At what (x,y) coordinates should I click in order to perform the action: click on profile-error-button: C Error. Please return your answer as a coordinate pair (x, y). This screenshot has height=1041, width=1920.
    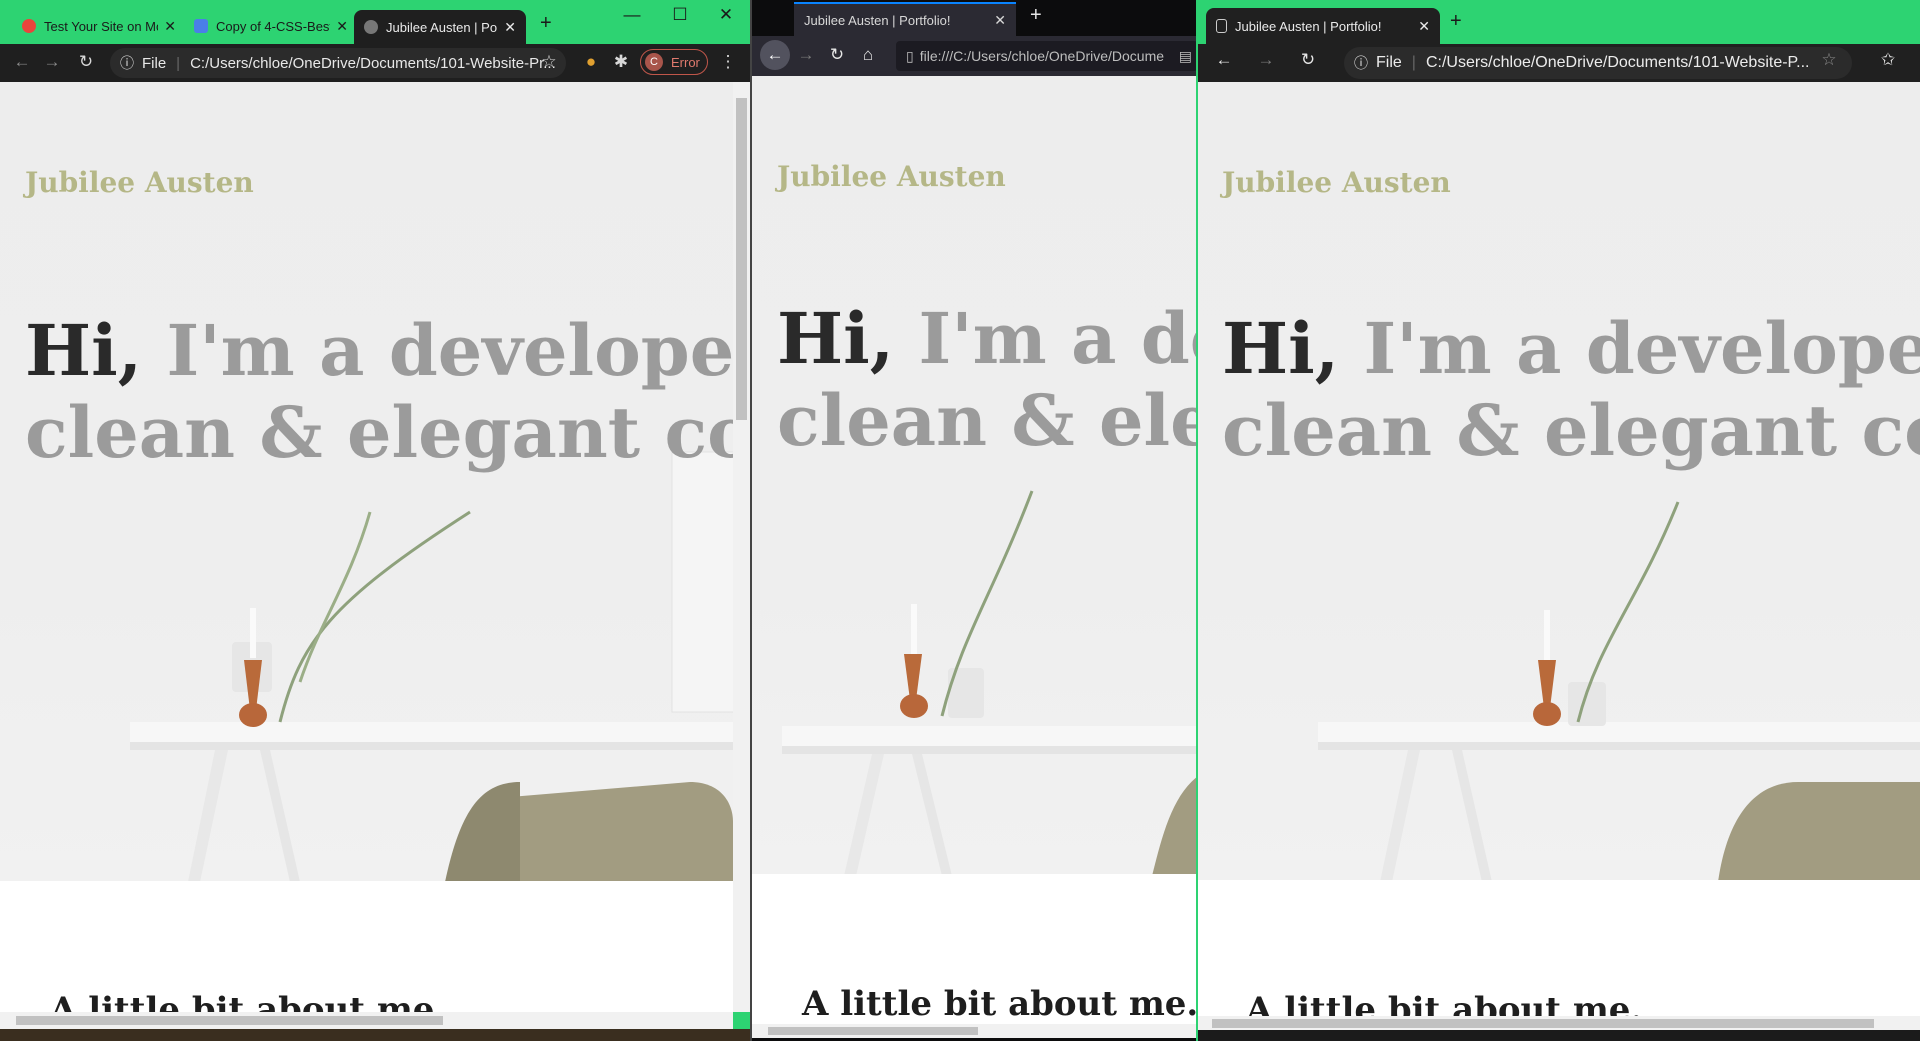
    Looking at the image, I should click on (674, 62).